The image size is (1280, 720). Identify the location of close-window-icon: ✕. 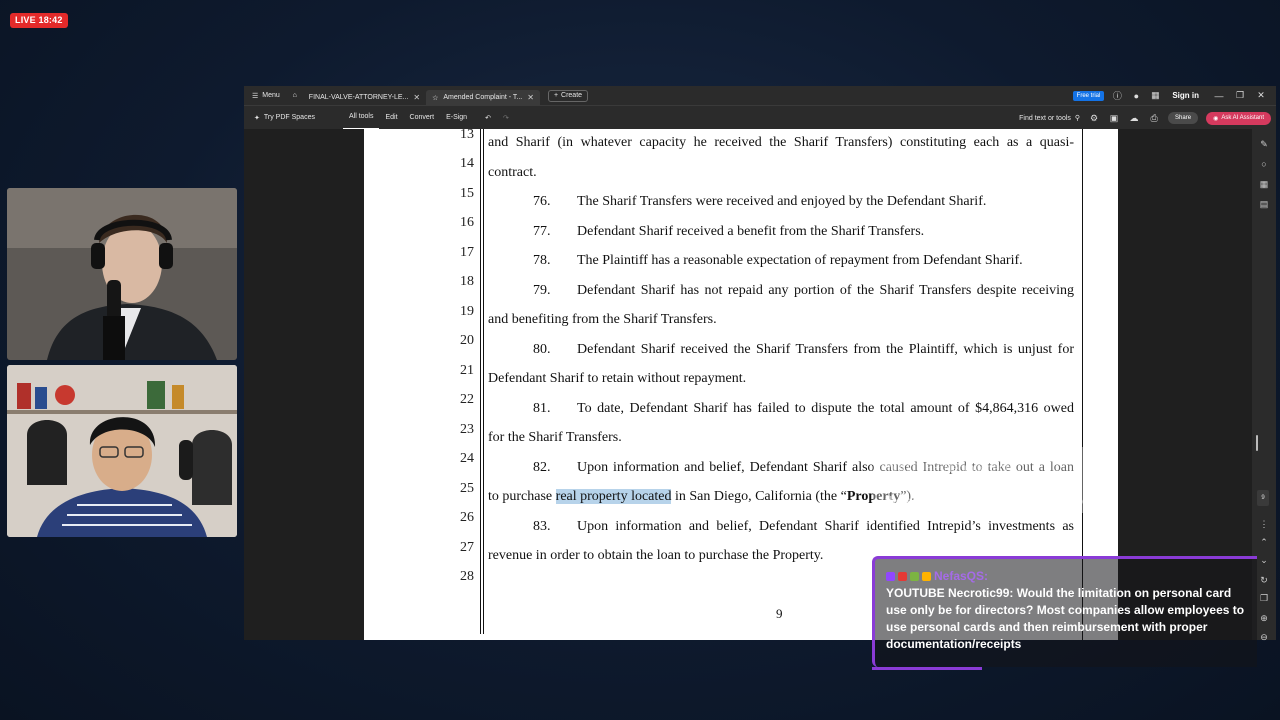
(1261, 95).